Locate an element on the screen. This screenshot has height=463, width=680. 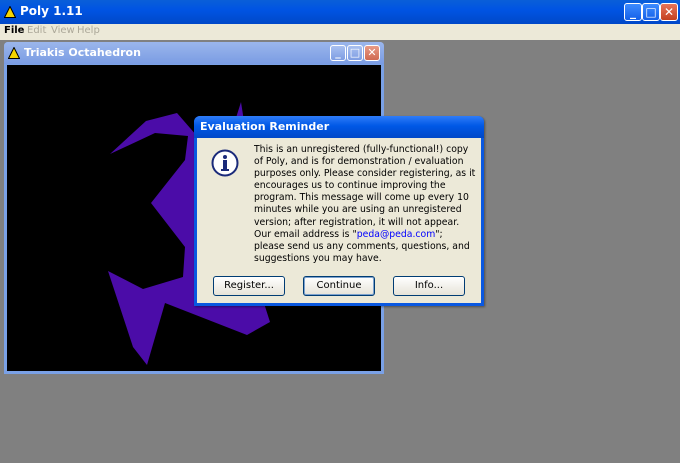
menu-view: View is located at coordinates (63, 30).